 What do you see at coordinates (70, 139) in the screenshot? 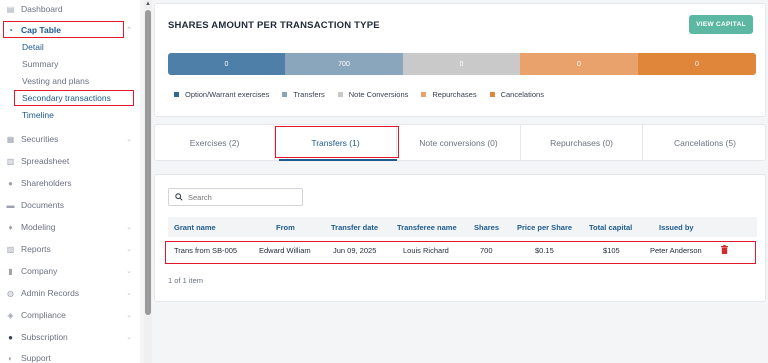
I see `sidebar-item-securities: ▦ Securities ⌄` at bounding box center [70, 139].